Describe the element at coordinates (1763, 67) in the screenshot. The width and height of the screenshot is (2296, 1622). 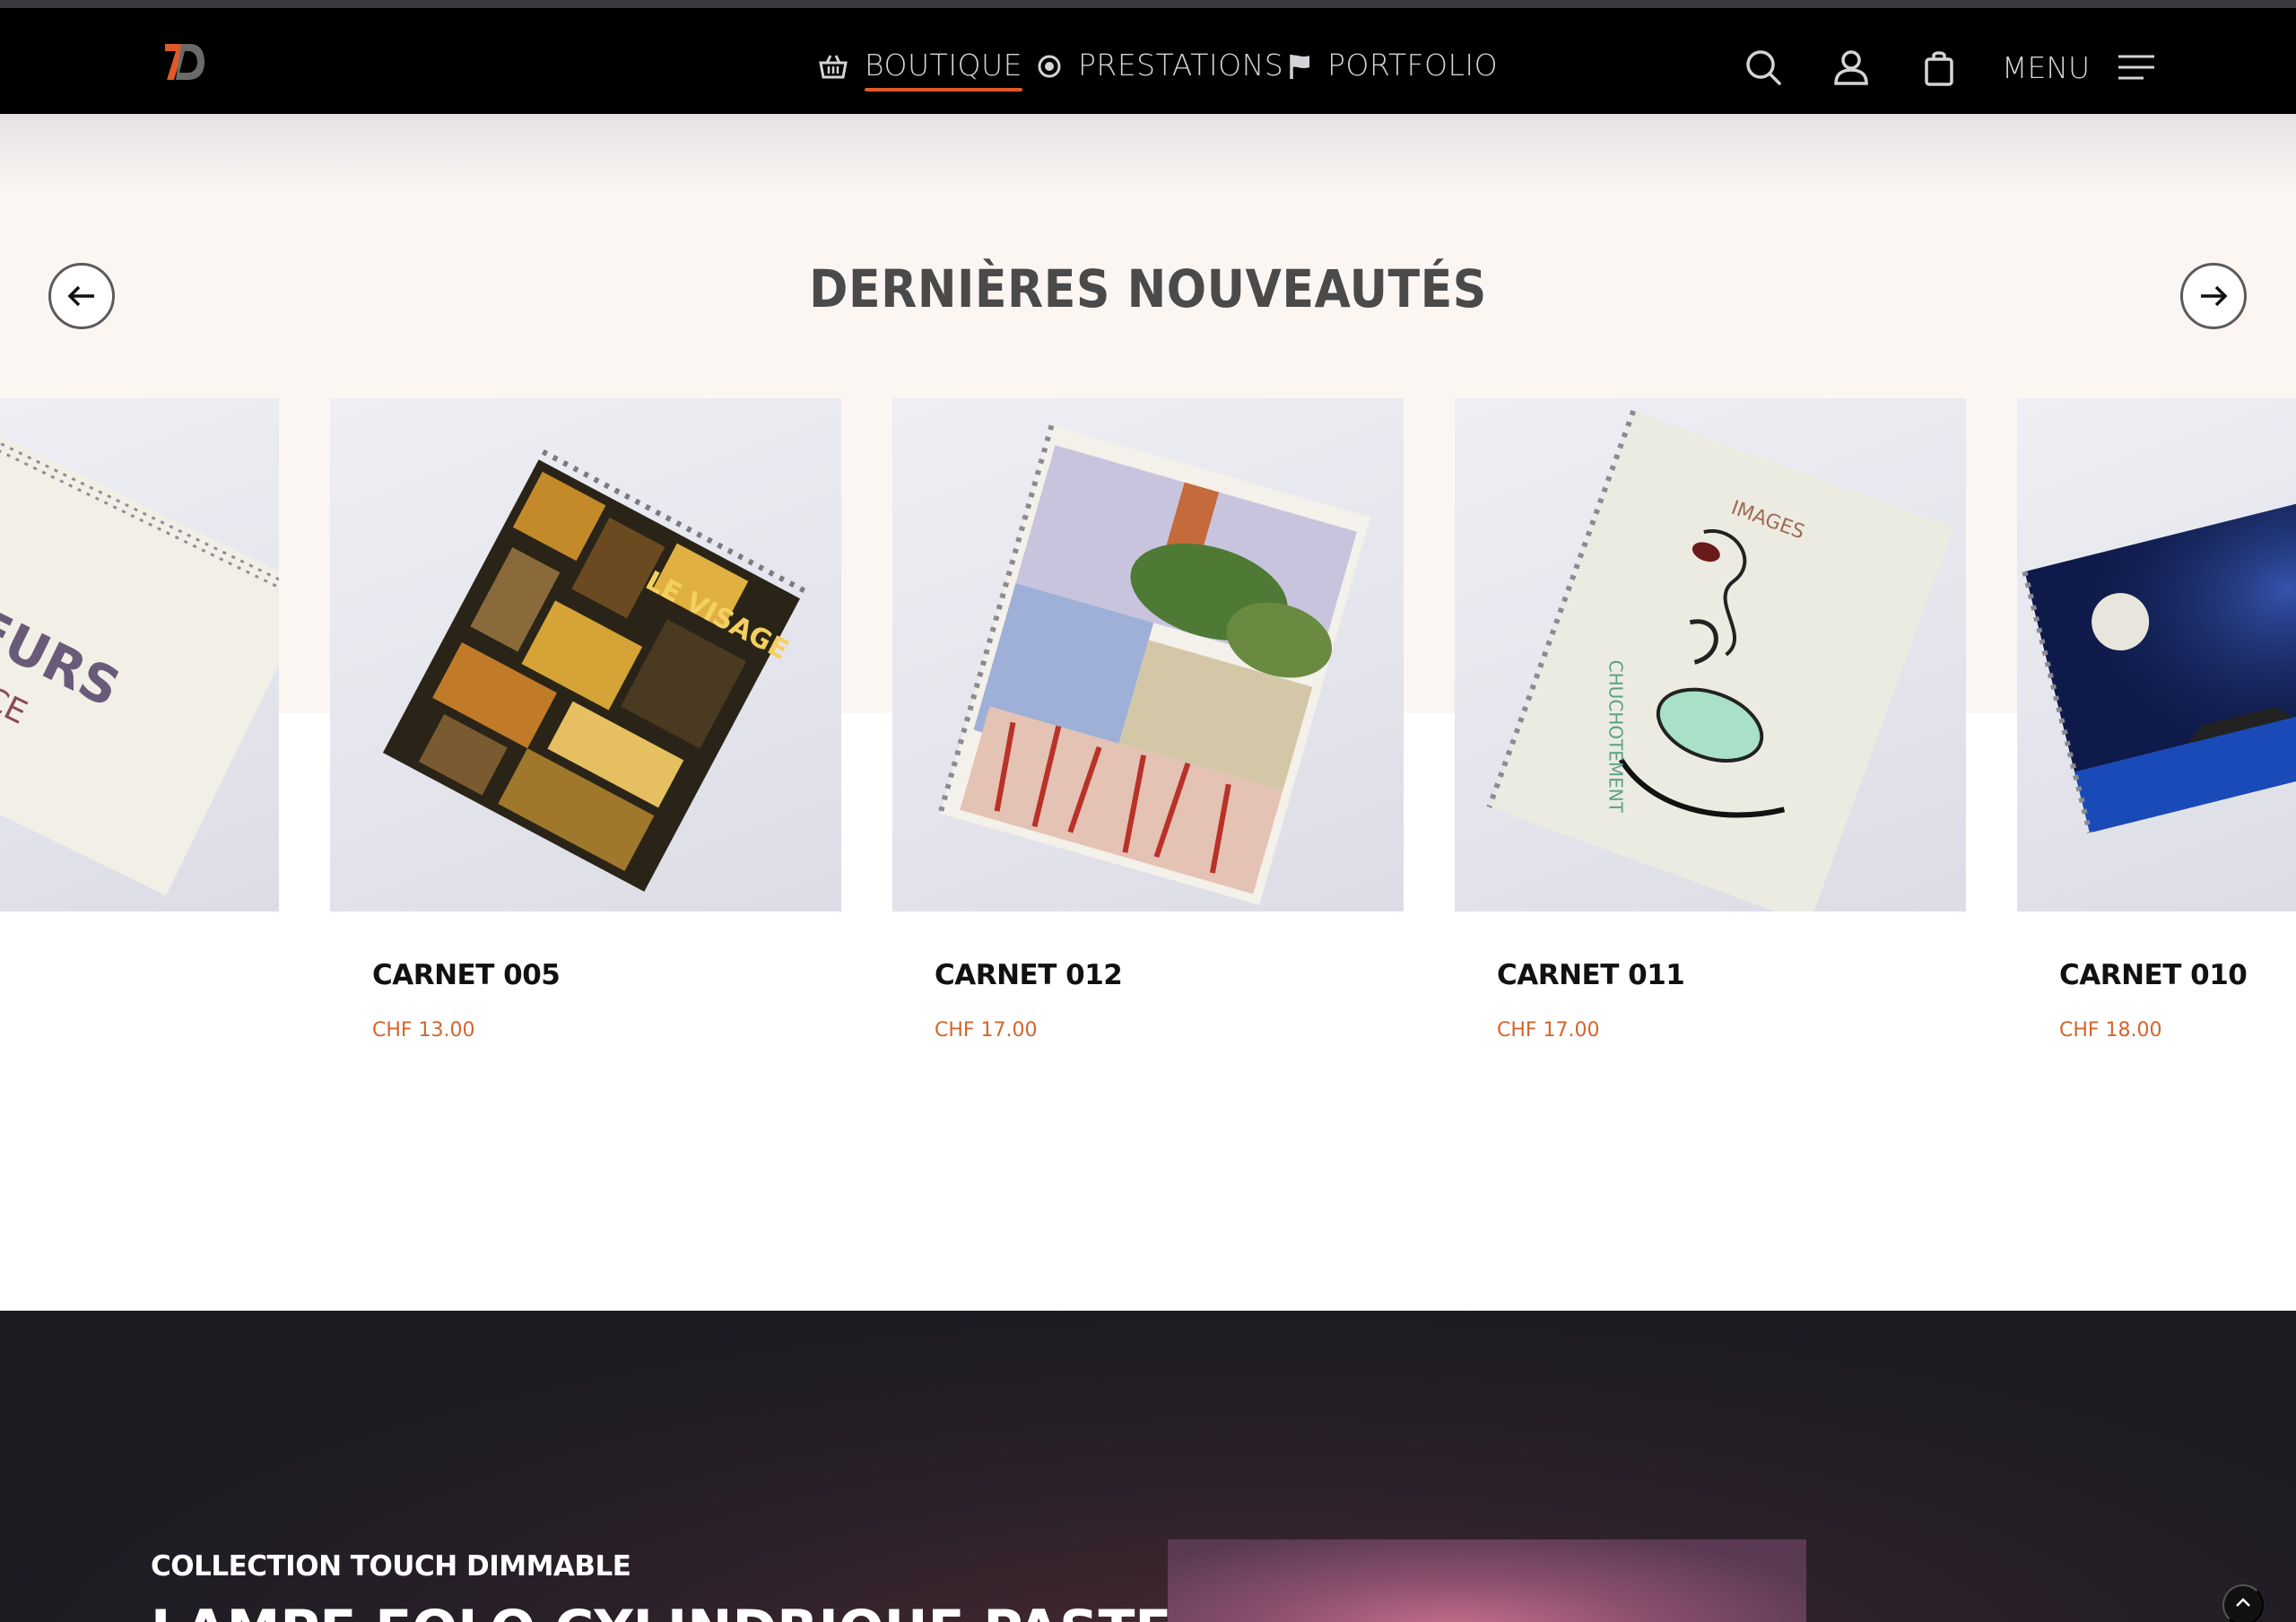
I see `search-icon` at that location.